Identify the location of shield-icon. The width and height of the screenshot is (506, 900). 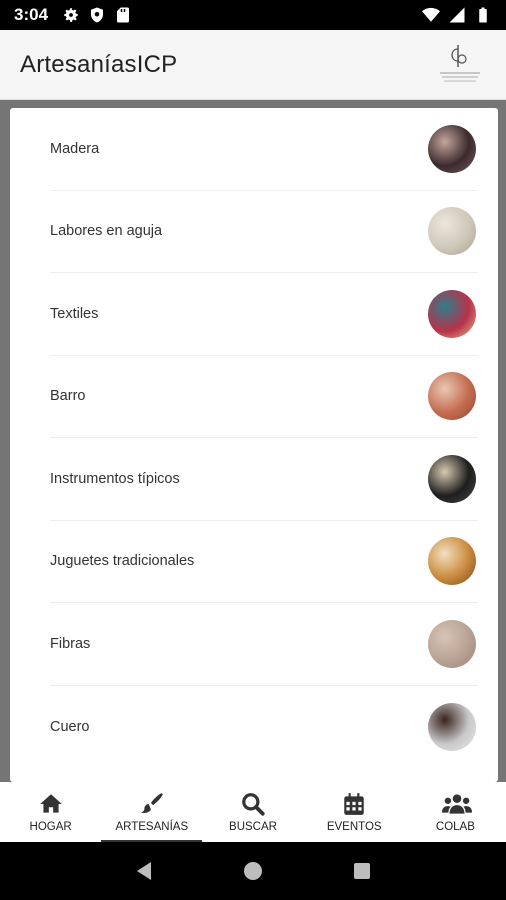
(97, 15).